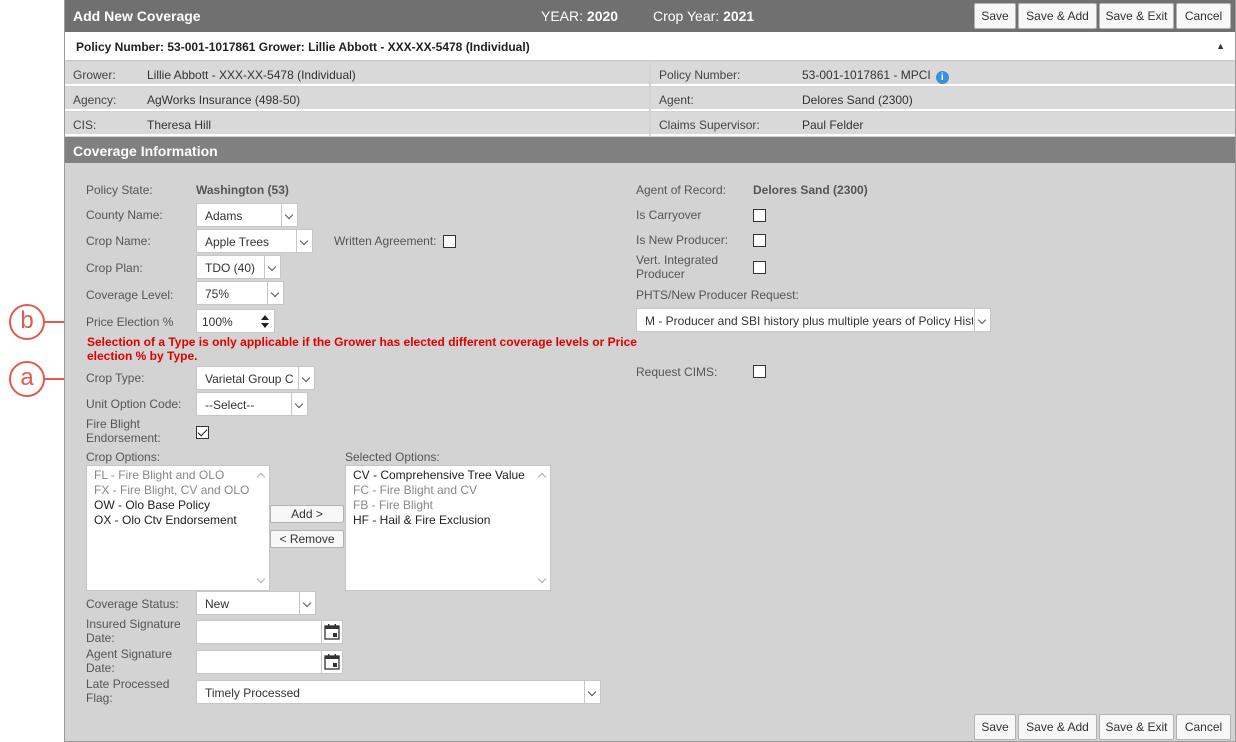  What do you see at coordinates (759, 371) in the screenshot?
I see `request-cims-checkbox` at bounding box center [759, 371].